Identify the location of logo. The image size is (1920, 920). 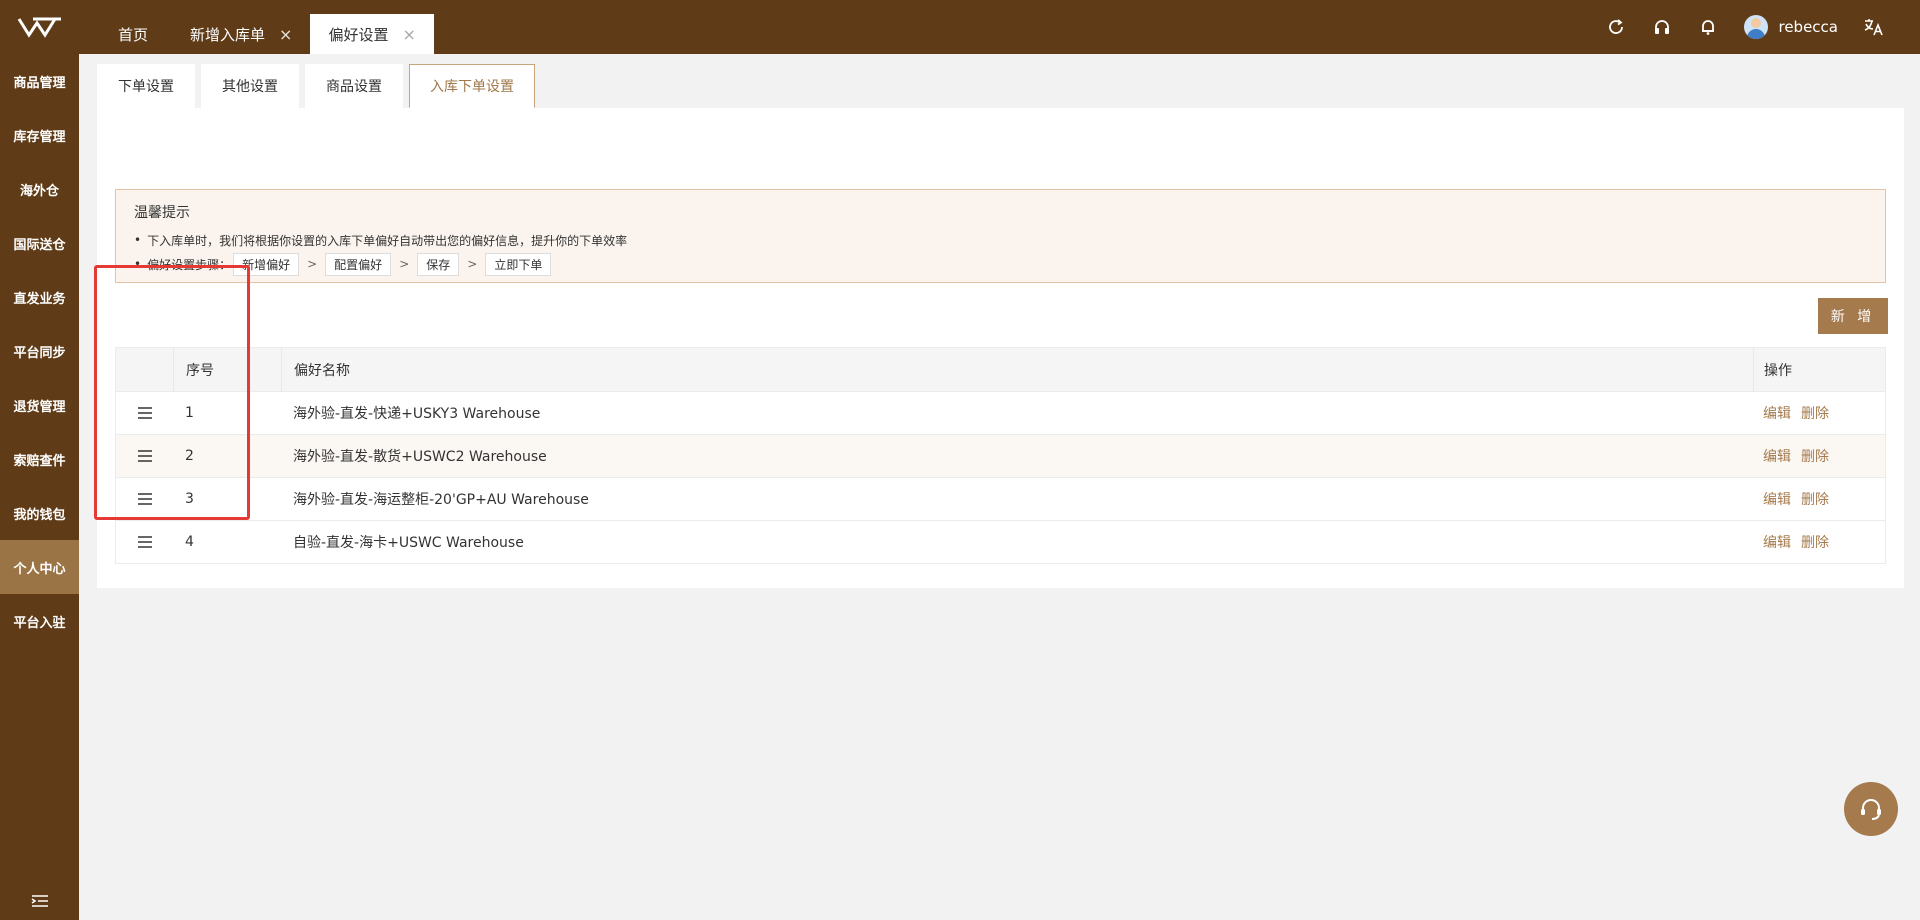
(39, 27).